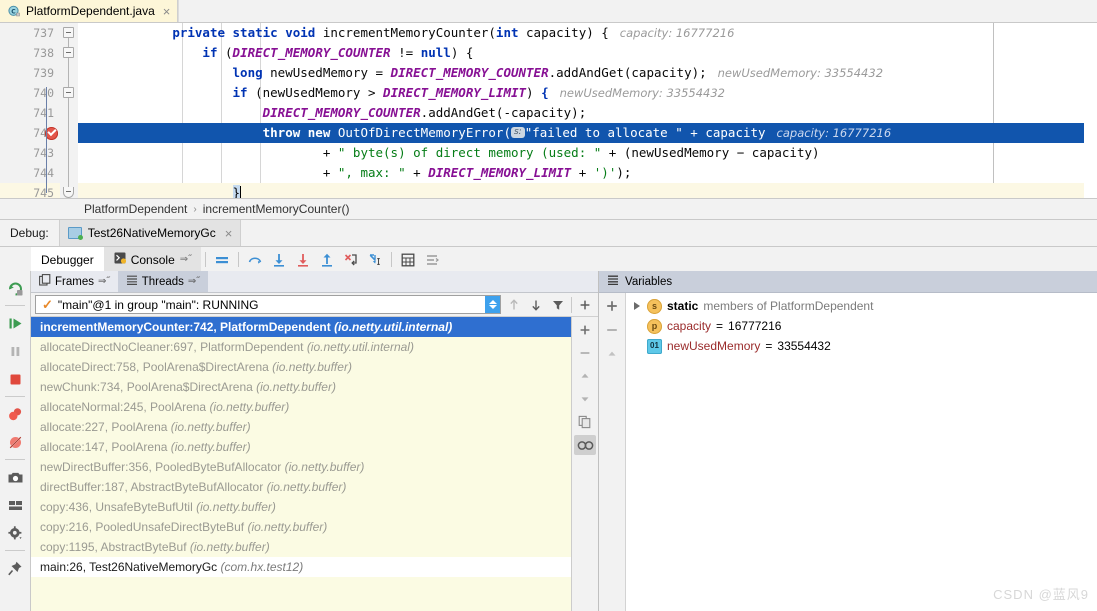  Describe the element at coordinates (861, 306) in the screenshot. I see `variable-row: s static members of PlatformDependent` at that location.